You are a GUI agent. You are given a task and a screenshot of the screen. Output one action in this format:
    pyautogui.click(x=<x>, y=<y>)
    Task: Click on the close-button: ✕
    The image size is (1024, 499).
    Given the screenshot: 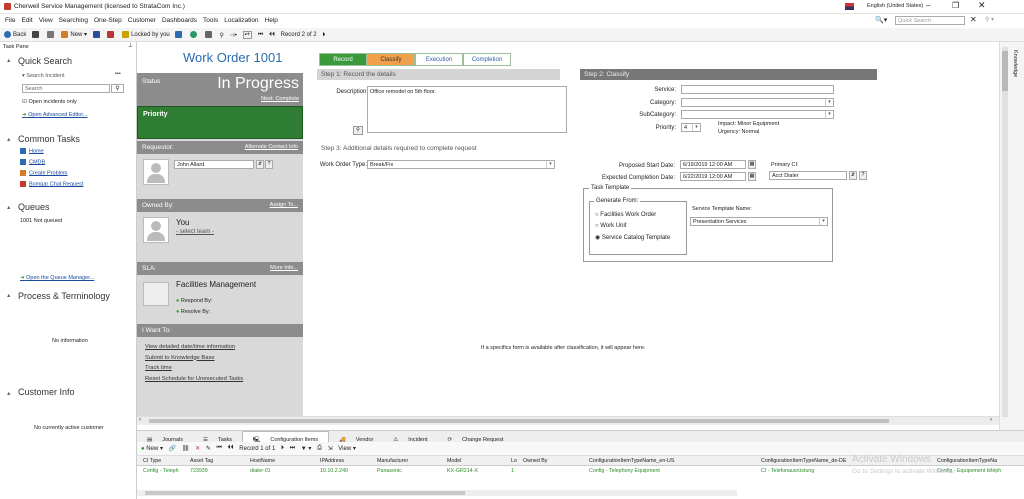 What is the action you would take?
    pyautogui.click(x=982, y=5)
    